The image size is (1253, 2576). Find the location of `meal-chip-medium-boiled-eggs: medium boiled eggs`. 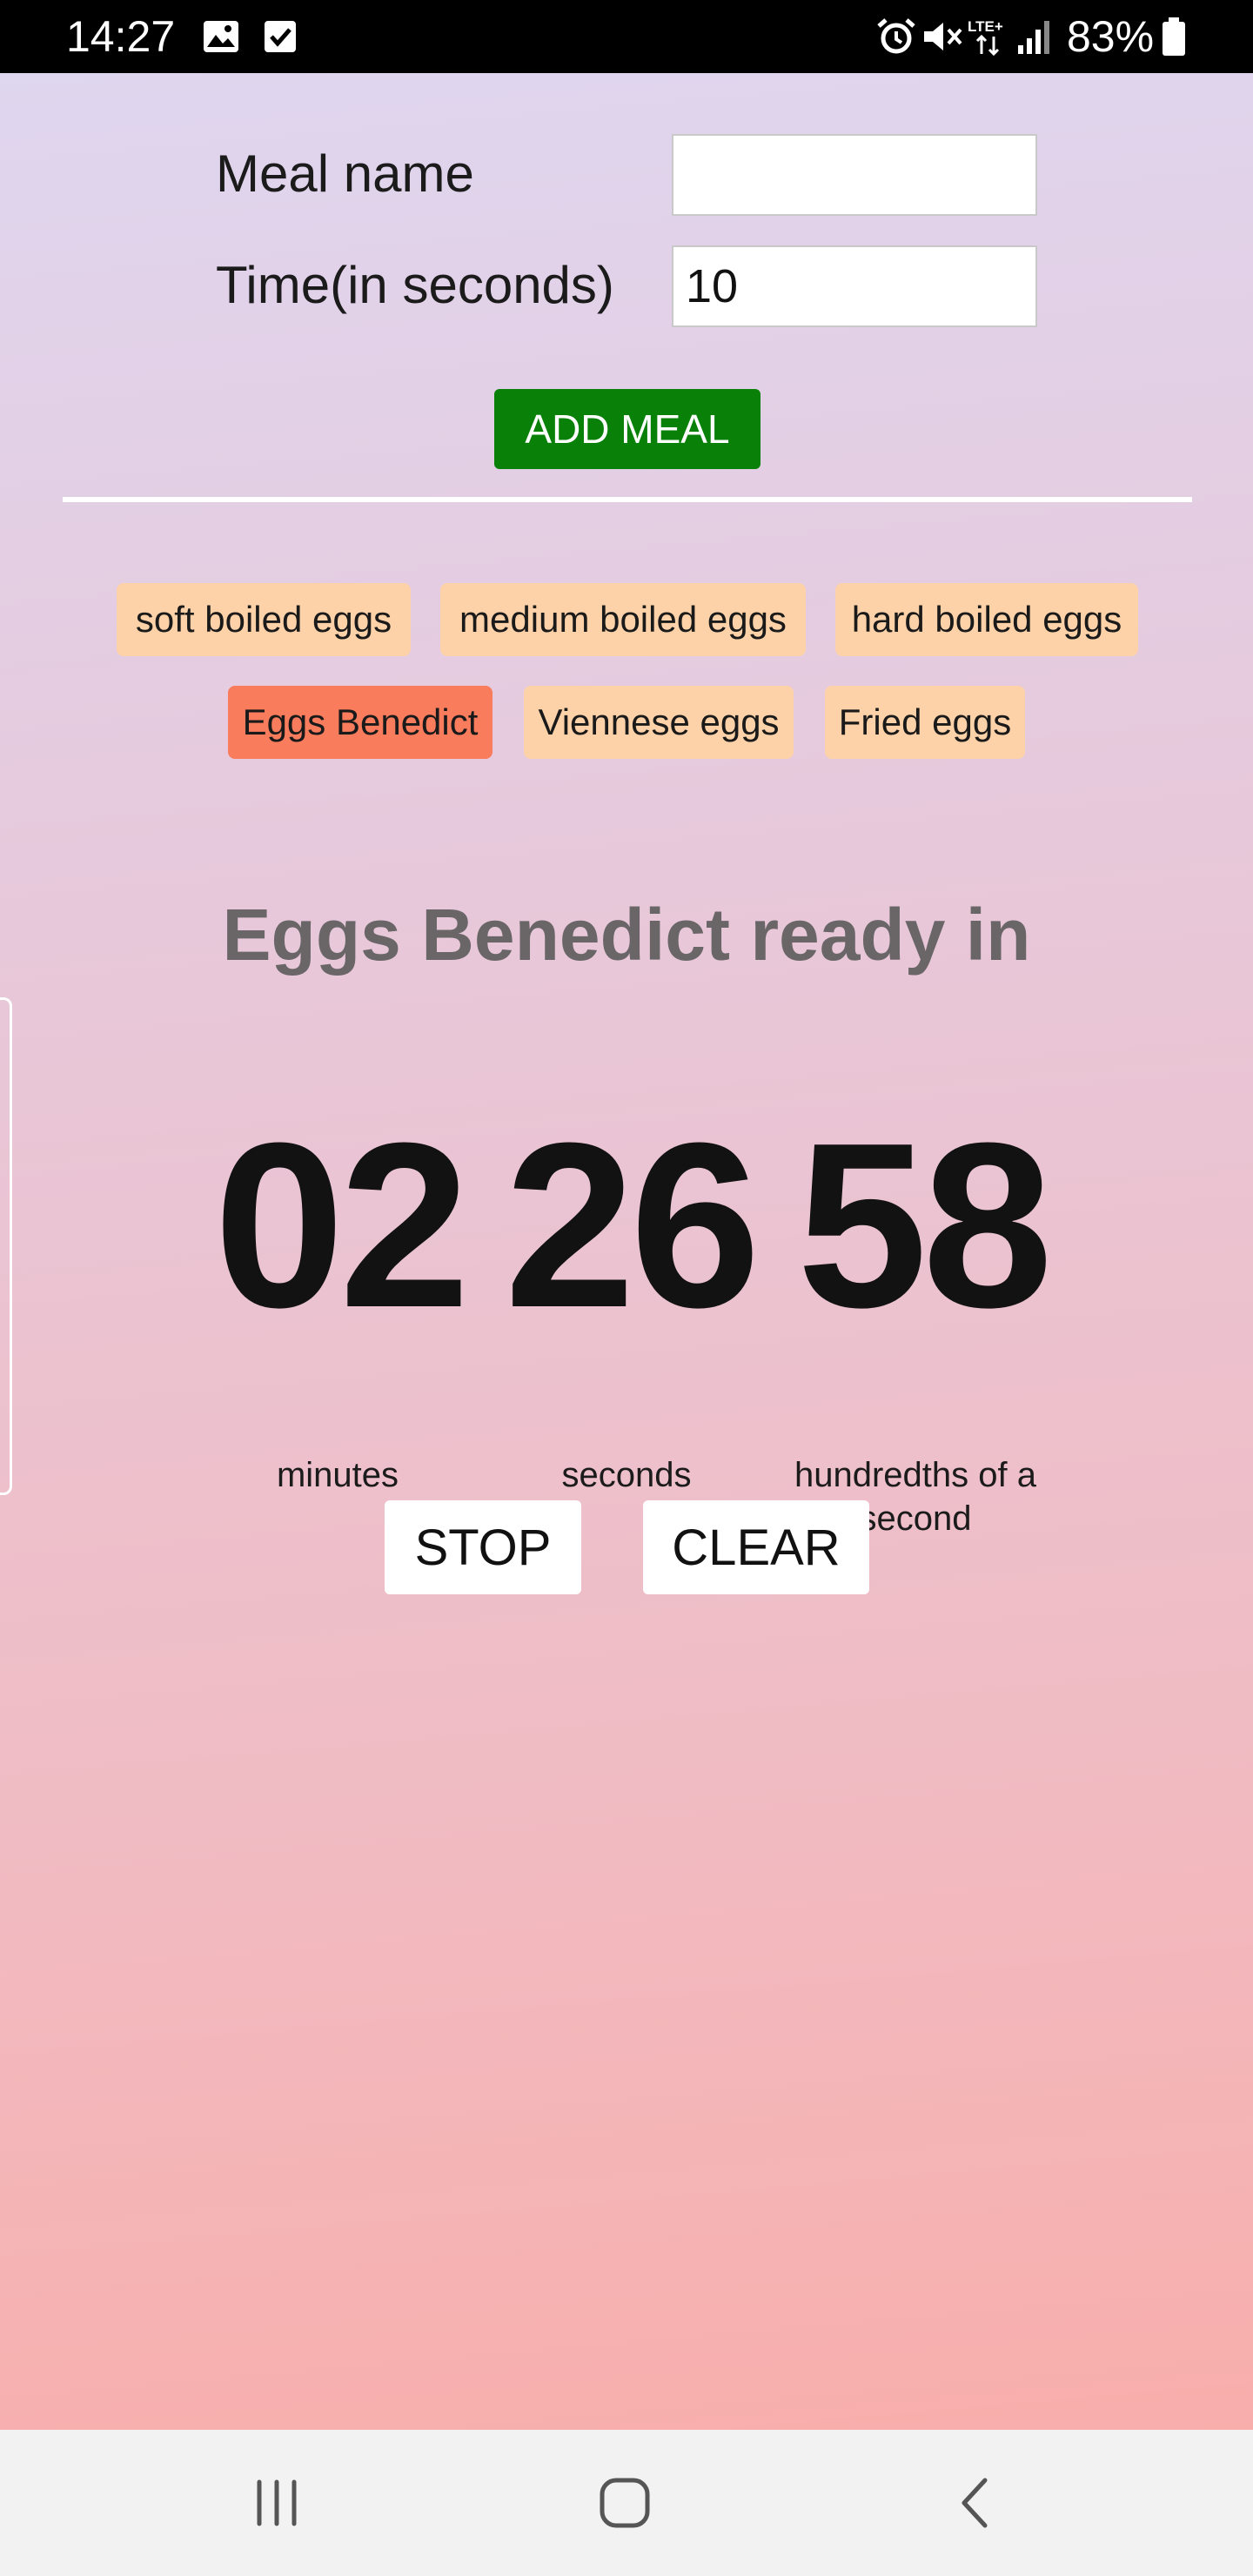

meal-chip-medium-boiled-eggs: medium boiled eggs is located at coordinates (623, 619).